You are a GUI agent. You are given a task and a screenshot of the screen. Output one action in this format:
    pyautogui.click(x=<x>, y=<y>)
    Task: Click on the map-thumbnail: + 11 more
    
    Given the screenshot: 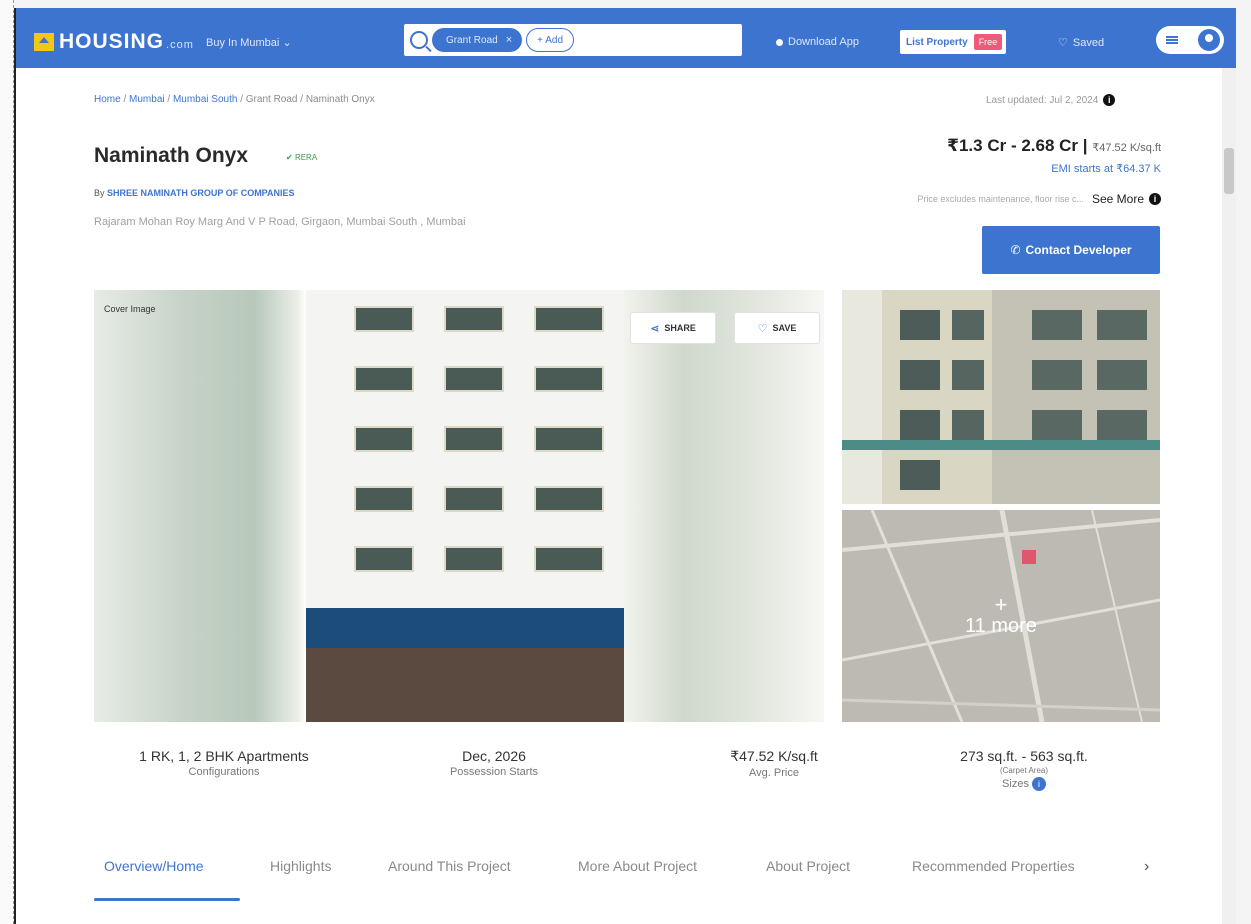 What is the action you would take?
    pyautogui.click(x=1001, y=616)
    